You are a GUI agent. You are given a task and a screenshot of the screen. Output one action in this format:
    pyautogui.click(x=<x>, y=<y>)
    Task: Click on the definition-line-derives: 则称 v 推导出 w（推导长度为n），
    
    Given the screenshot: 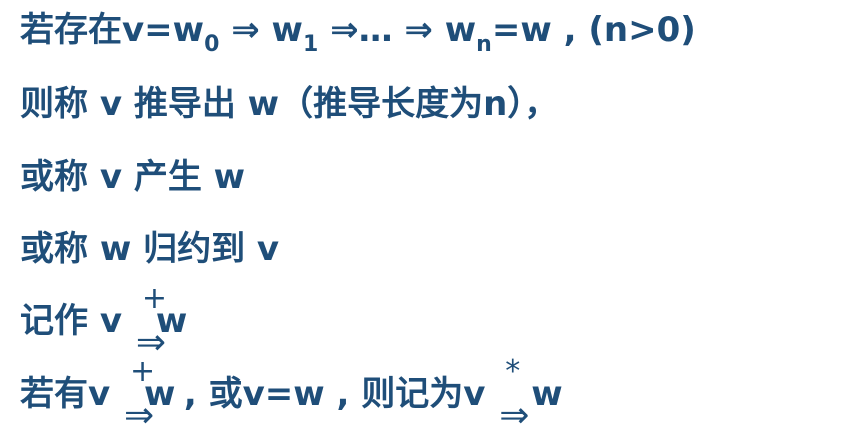 What is the action you would take?
    pyautogui.click(x=289, y=104)
    